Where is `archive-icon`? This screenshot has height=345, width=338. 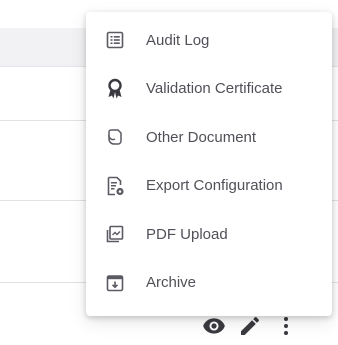 archive-icon is located at coordinates (115, 283).